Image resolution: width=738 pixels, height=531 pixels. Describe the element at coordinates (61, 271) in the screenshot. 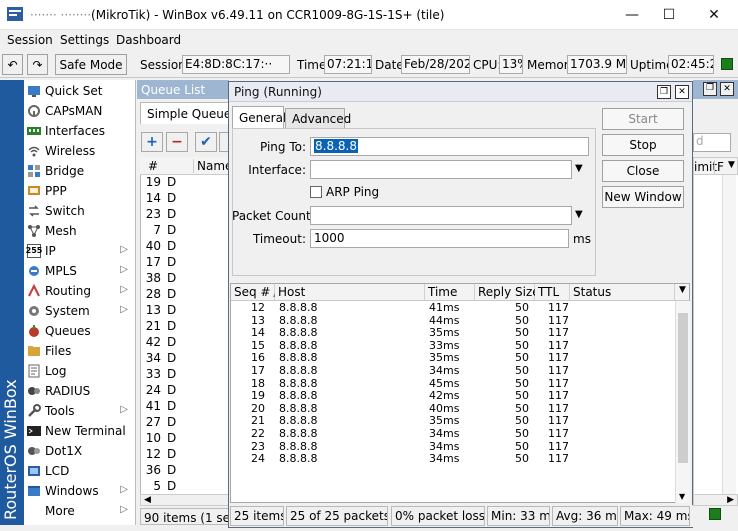

I see `sidebar-item-label: MPLS` at that location.